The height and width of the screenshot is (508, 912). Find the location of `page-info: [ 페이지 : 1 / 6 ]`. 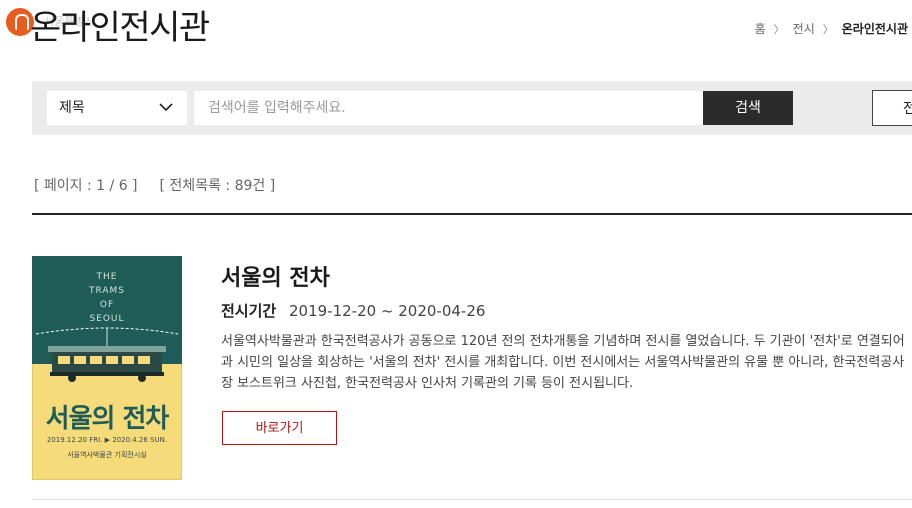

page-info: [ 페이지 : 1 / 6 ] is located at coordinates (86, 186).